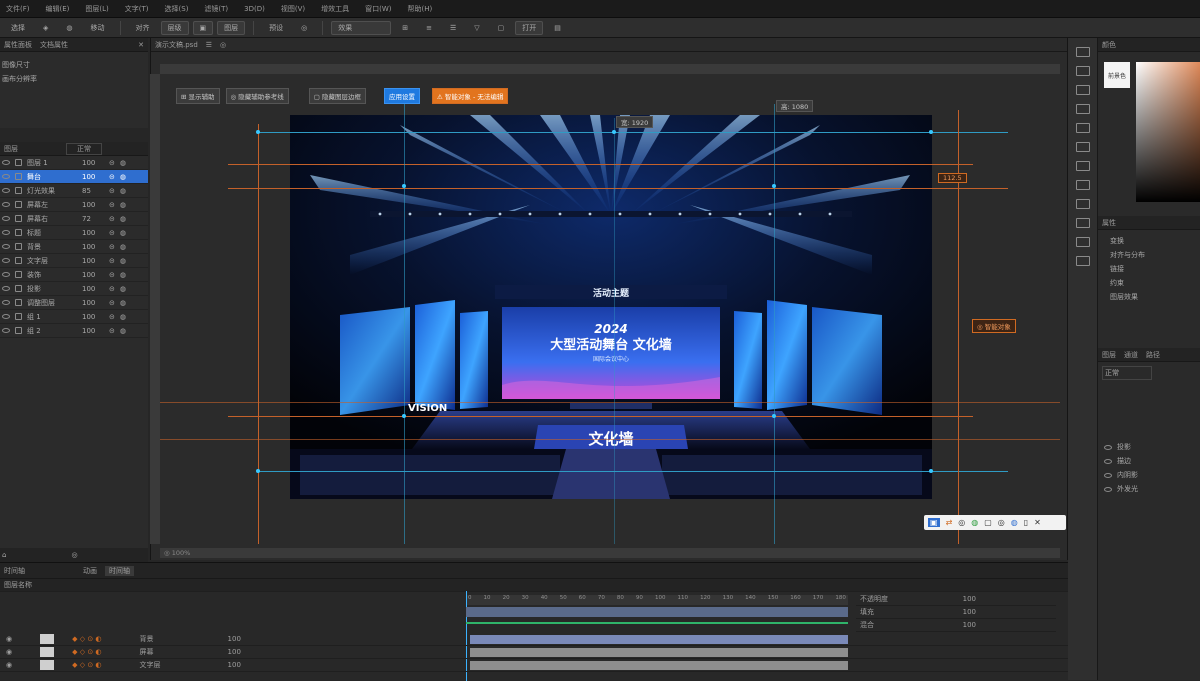 This screenshot has width=1200, height=681. What do you see at coordinates (1082, 223) in the screenshot?
I see `pen-icon` at bounding box center [1082, 223].